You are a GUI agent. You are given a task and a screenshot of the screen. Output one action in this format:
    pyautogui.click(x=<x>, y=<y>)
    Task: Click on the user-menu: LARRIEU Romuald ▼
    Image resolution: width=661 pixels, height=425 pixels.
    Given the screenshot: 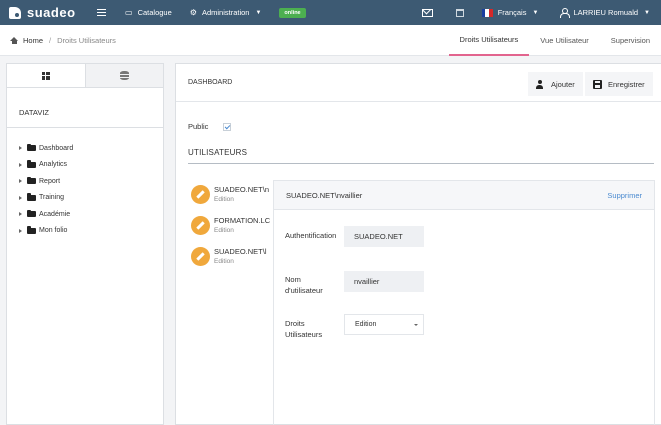 What is the action you would take?
    pyautogui.click(x=605, y=13)
    